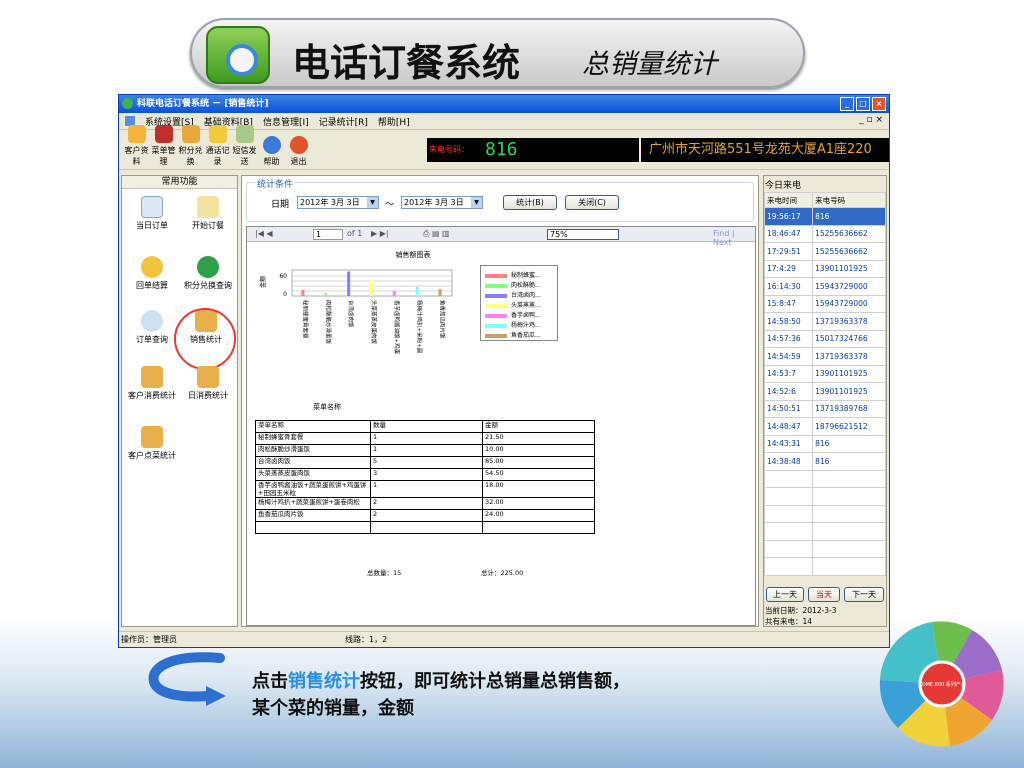 This screenshot has width=1024, height=768. What do you see at coordinates (824, 286) in the screenshot?
I see `call-row: 16:14:30 15943729000` at bounding box center [824, 286].